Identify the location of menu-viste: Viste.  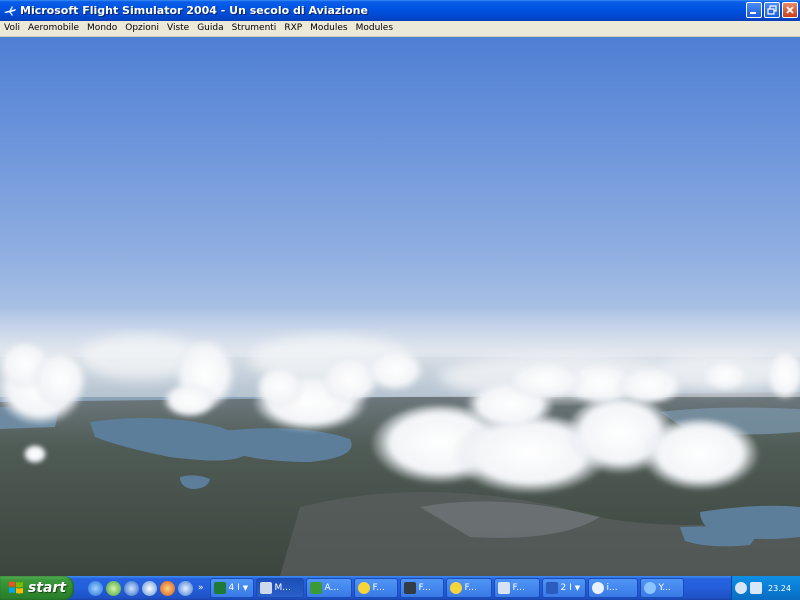
(178, 28).